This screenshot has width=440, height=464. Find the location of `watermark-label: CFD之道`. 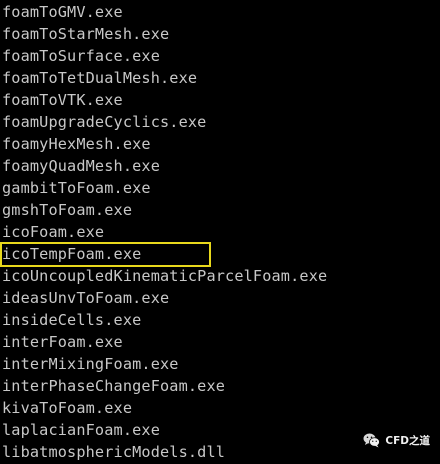

watermark-label: CFD之道 is located at coordinates (407, 441).